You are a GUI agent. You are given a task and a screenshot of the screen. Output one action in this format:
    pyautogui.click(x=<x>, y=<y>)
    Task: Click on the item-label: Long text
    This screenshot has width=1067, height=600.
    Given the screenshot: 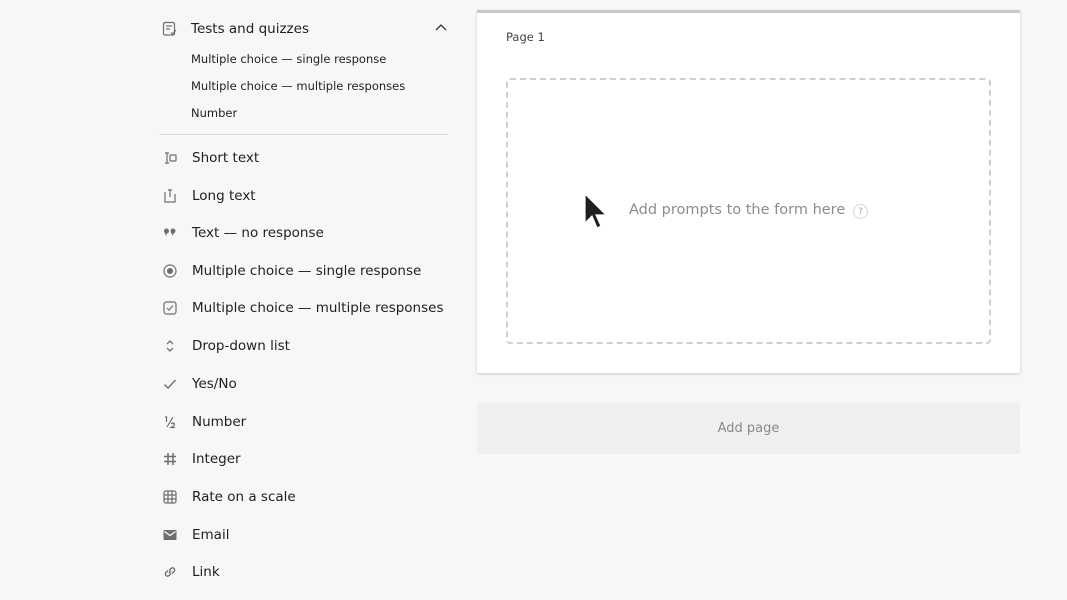 What is the action you would take?
    pyautogui.click(x=224, y=196)
    